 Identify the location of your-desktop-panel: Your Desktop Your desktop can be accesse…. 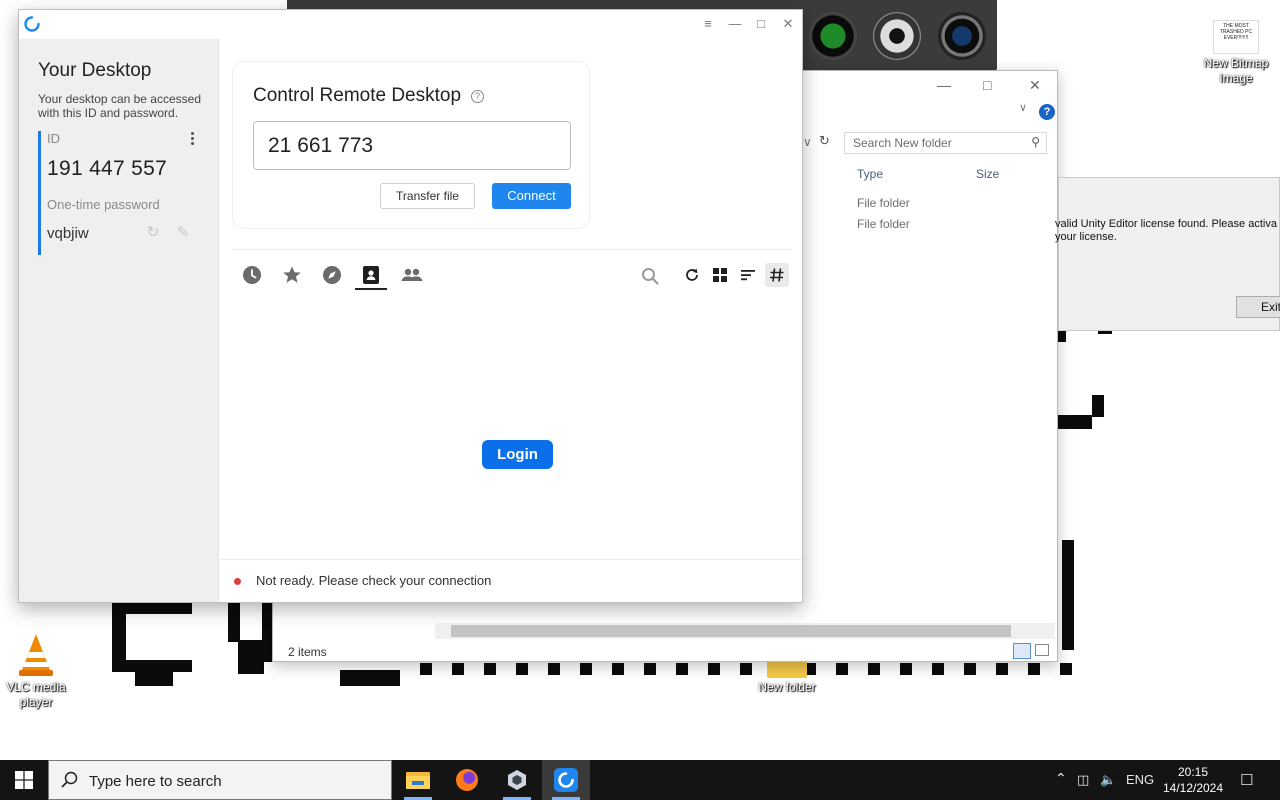
(119, 320).